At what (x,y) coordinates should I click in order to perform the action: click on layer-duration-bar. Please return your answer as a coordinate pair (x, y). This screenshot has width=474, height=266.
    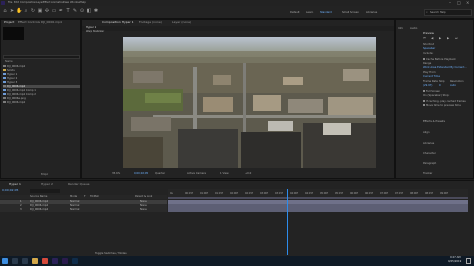
    Looking at the image, I should click on (318, 210).